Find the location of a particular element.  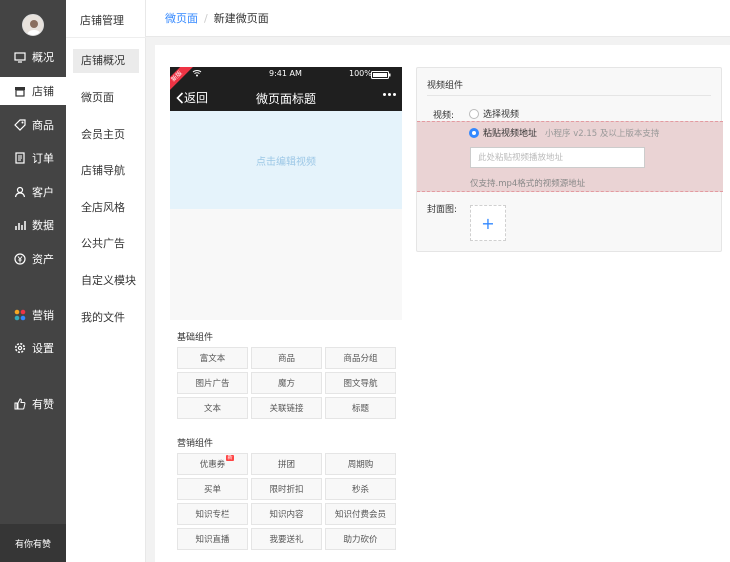

nav-label: 概况 is located at coordinates (43, 57).